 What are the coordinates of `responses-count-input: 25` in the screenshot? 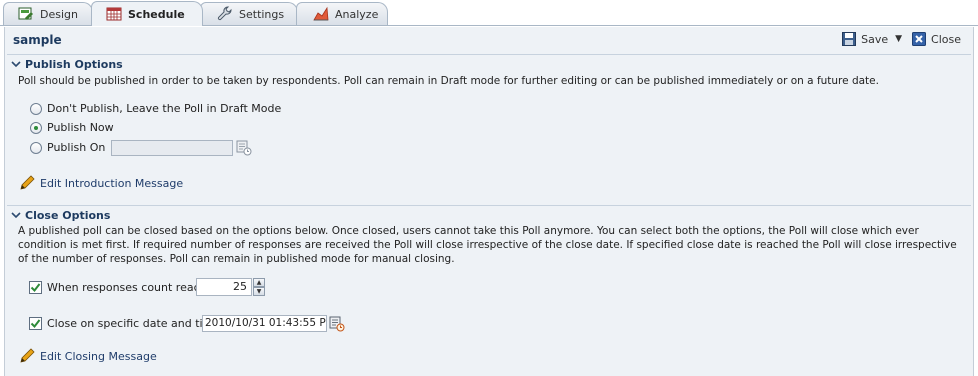 It's located at (224, 287).